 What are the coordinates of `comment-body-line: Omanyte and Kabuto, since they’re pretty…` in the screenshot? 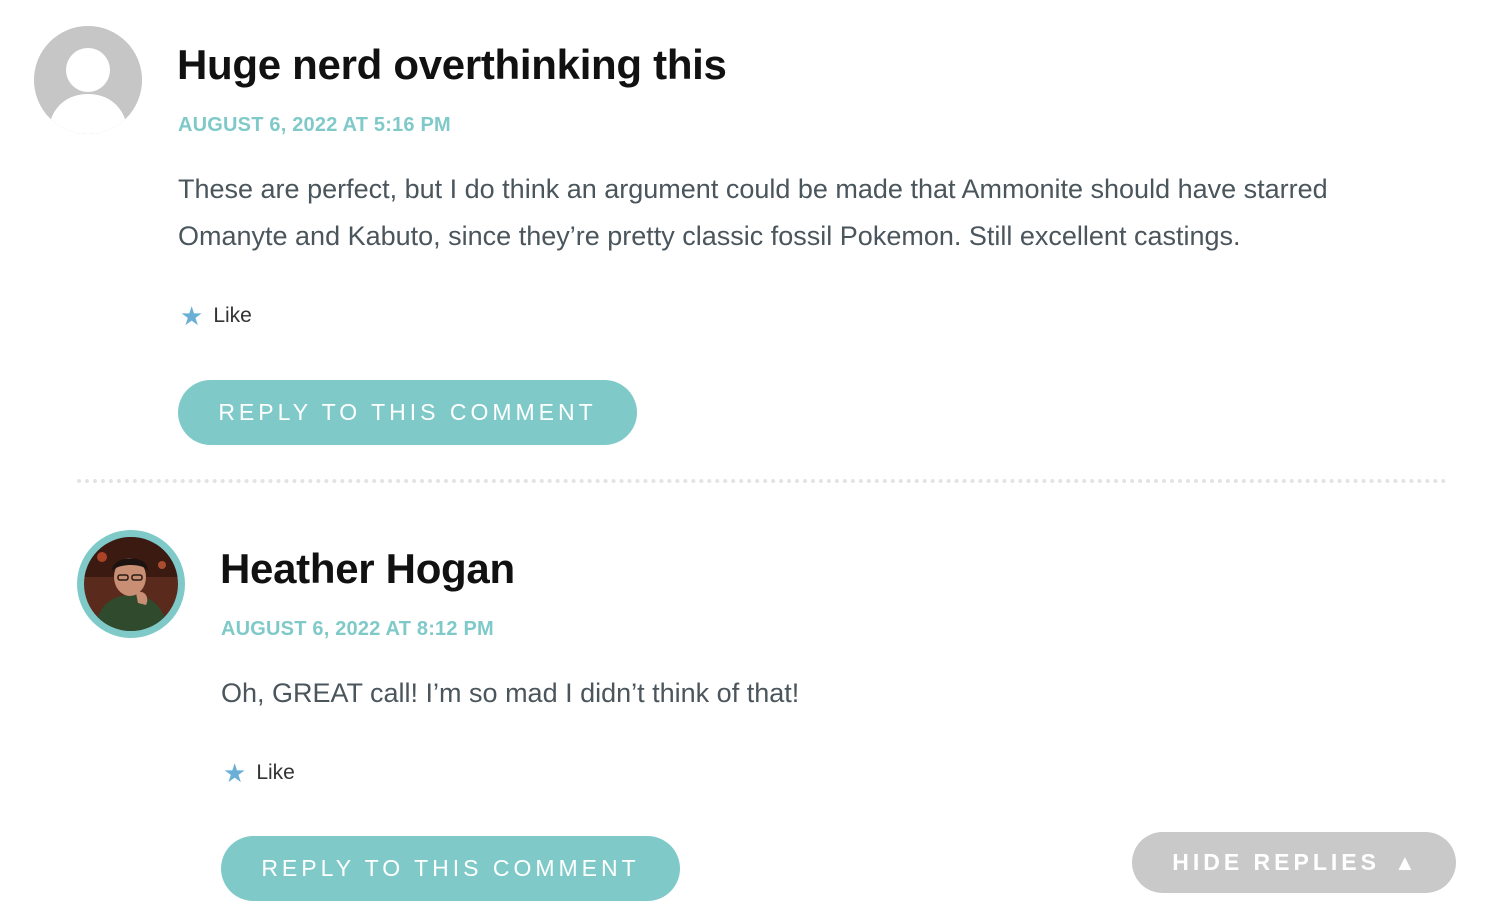 It's located at (709, 236).